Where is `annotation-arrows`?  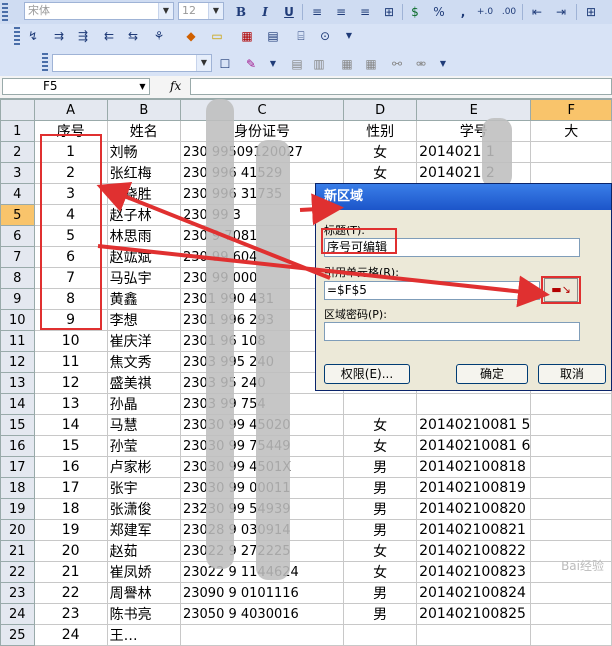 annotation-arrows is located at coordinates (323, 245).